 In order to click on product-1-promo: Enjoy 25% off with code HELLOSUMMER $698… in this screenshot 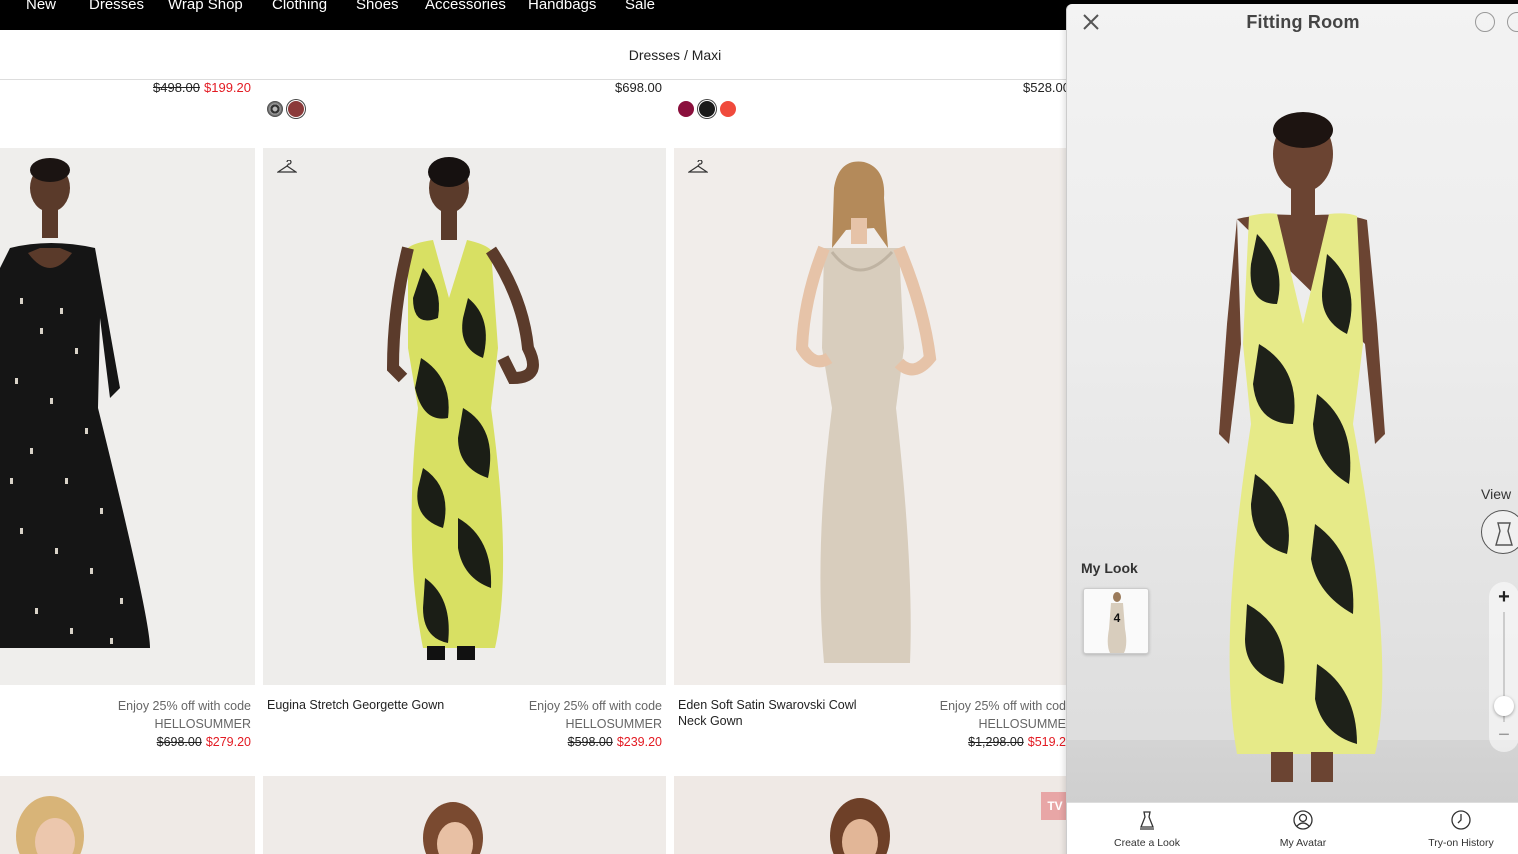, I will do `click(145, 724)`.